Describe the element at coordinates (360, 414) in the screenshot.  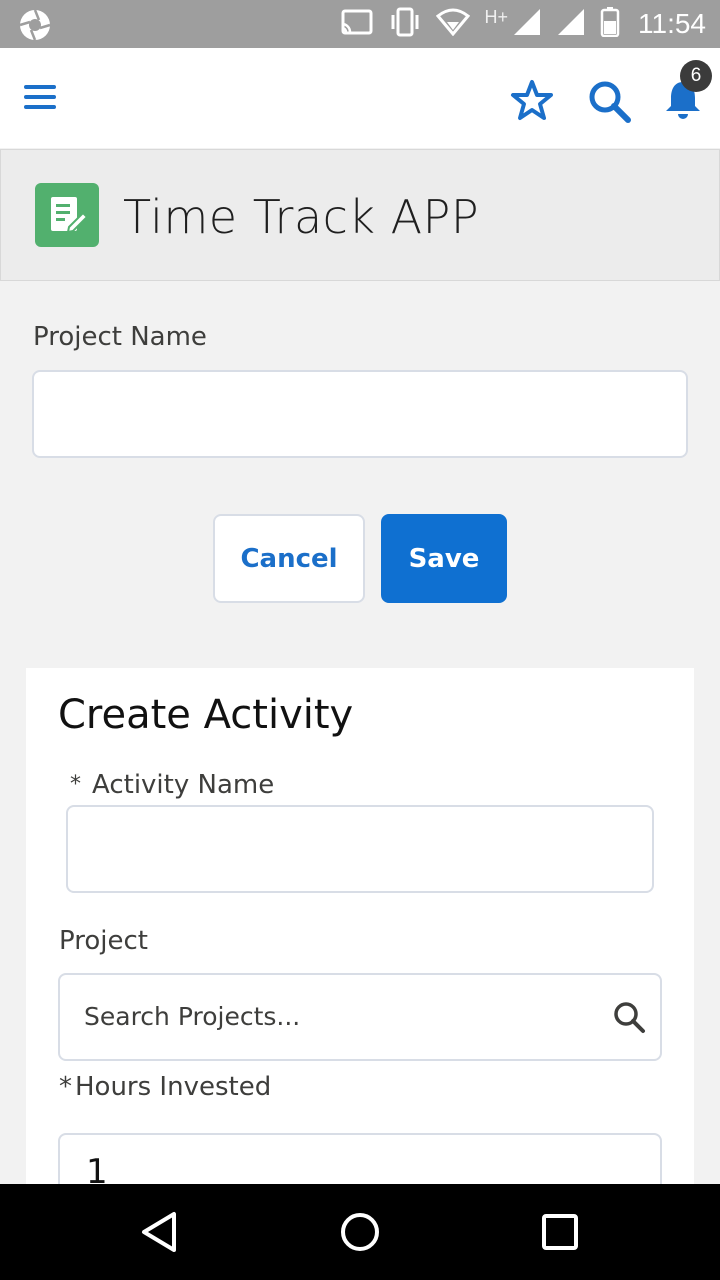
I see `project-name-input` at that location.